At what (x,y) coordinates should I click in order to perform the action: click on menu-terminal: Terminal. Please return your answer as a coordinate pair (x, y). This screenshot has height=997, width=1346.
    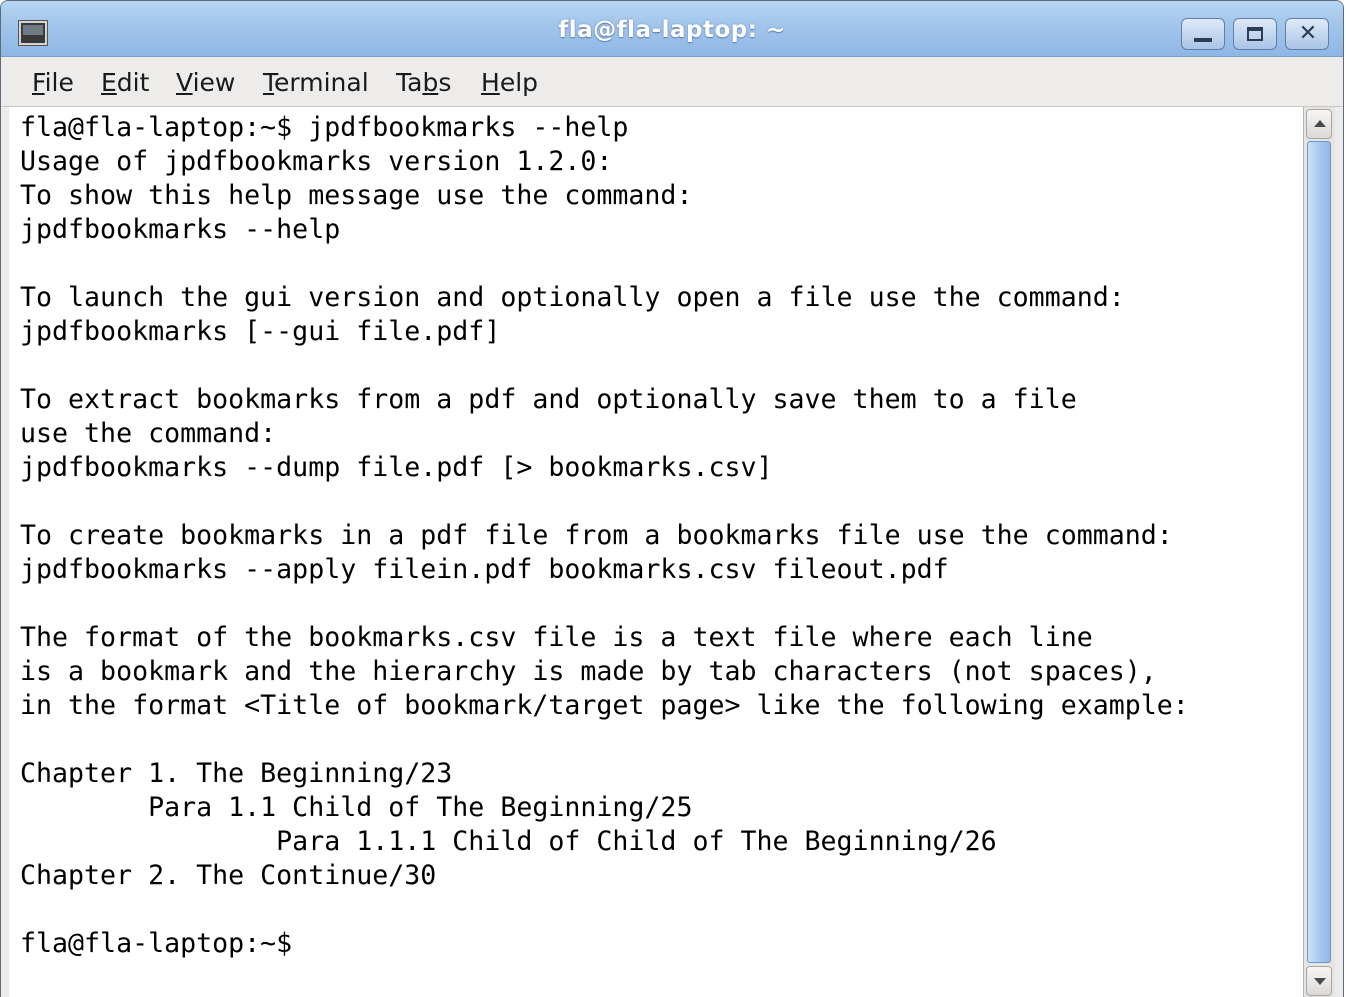
    Looking at the image, I should click on (316, 82).